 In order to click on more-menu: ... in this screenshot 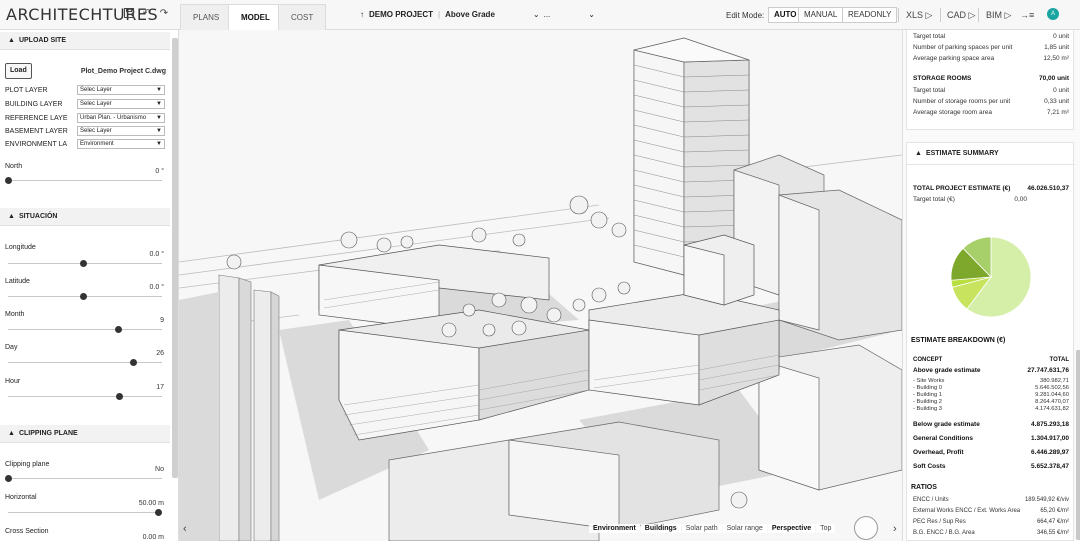, I will do `click(547, 14)`.